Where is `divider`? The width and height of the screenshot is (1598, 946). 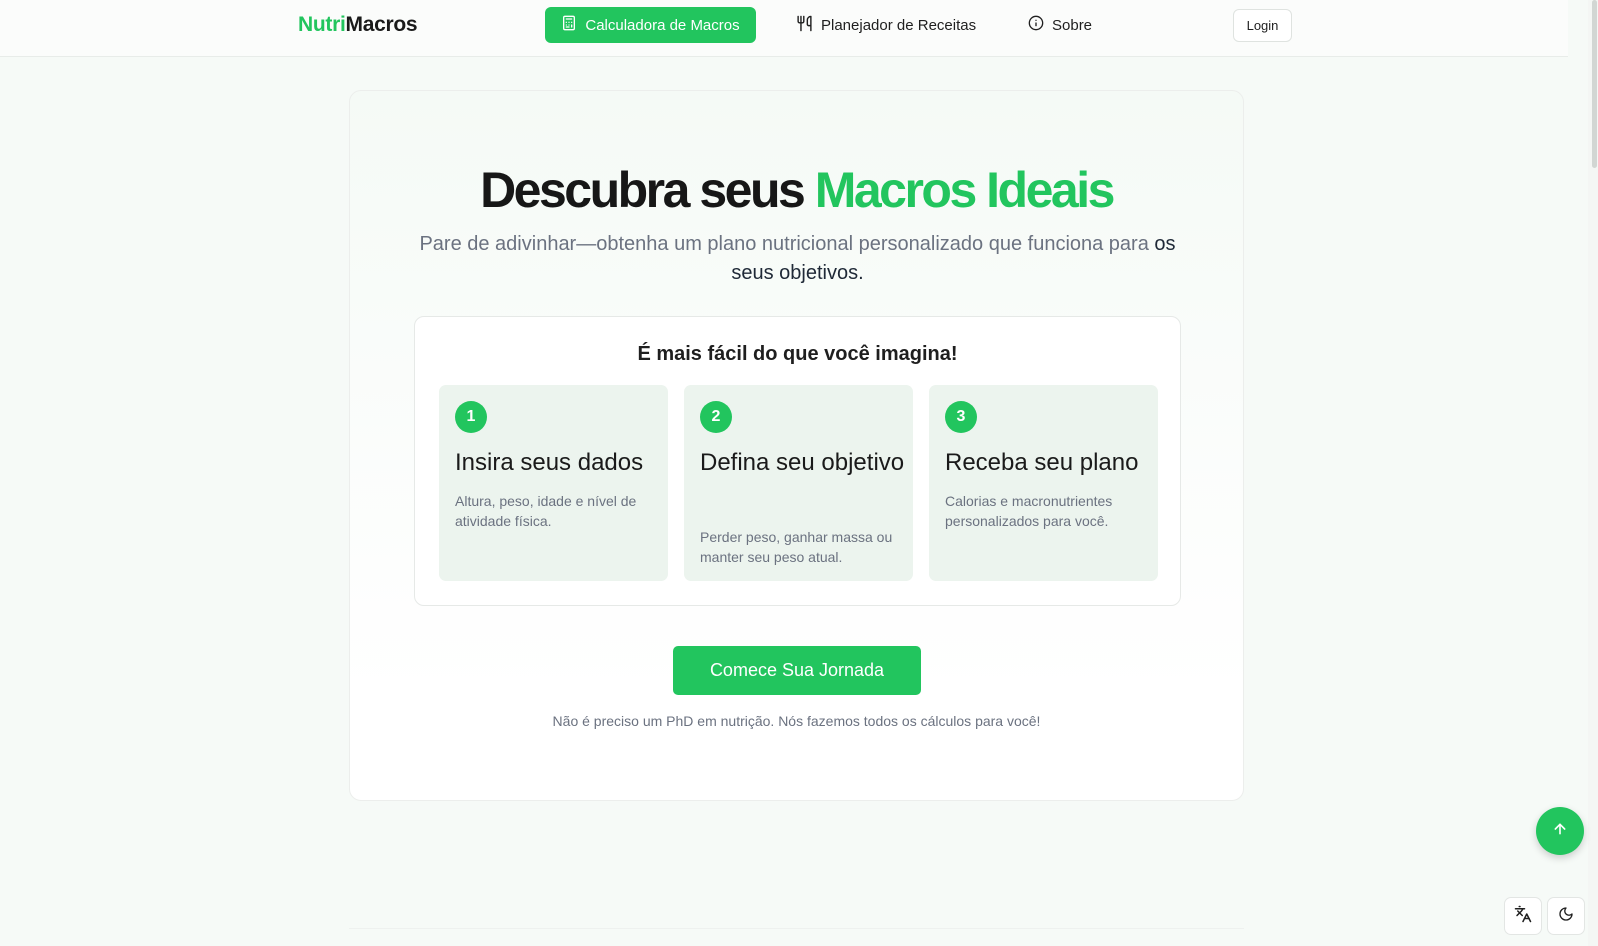
divider is located at coordinates (796, 928).